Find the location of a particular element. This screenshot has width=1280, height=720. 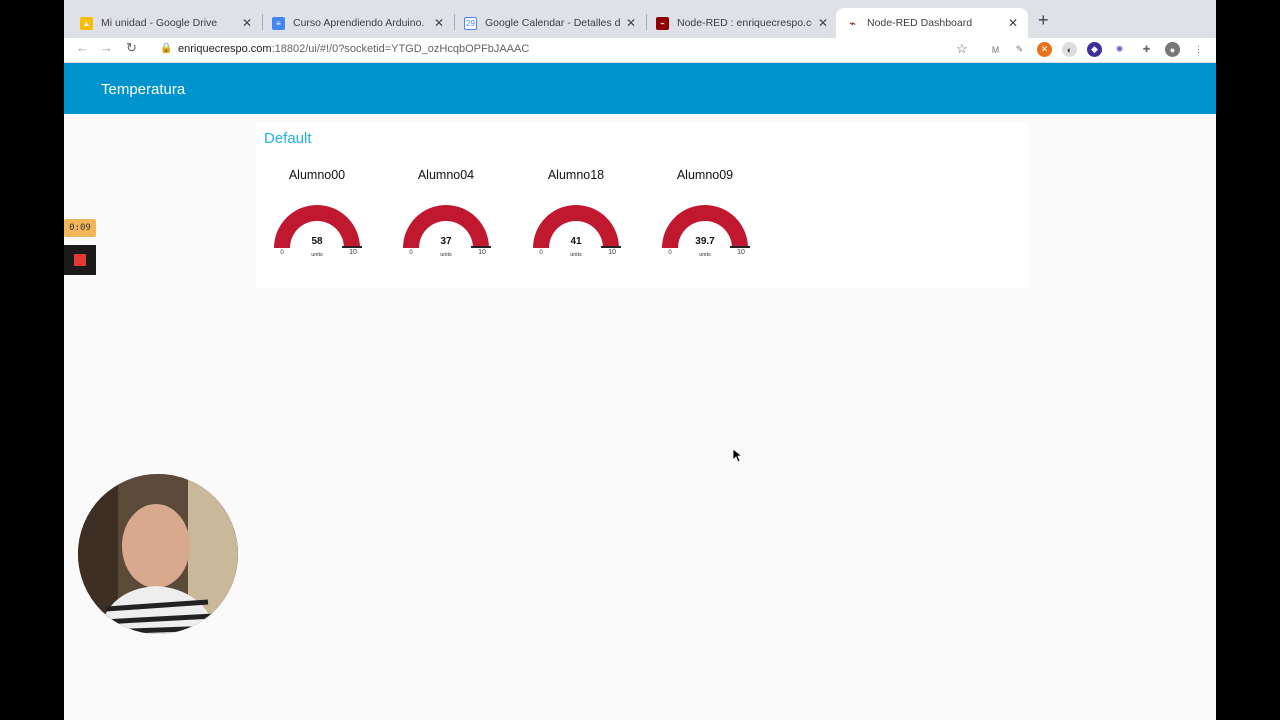

gauge-value: 41 is located at coordinates (576, 241).